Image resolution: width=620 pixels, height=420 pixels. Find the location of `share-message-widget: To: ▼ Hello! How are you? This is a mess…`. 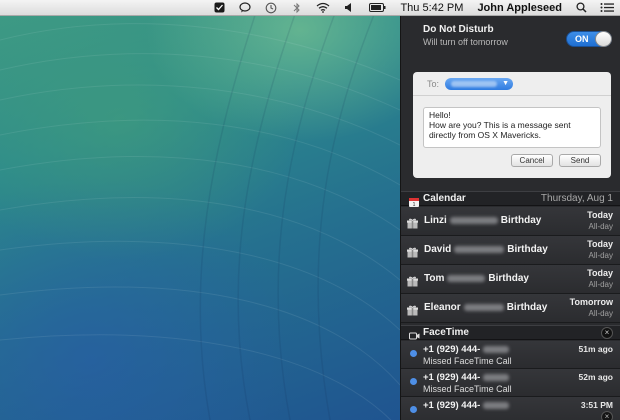

share-message-widget: To: ▼ Hello! How are you? This is a mess… is located at coordinates (512, 125).